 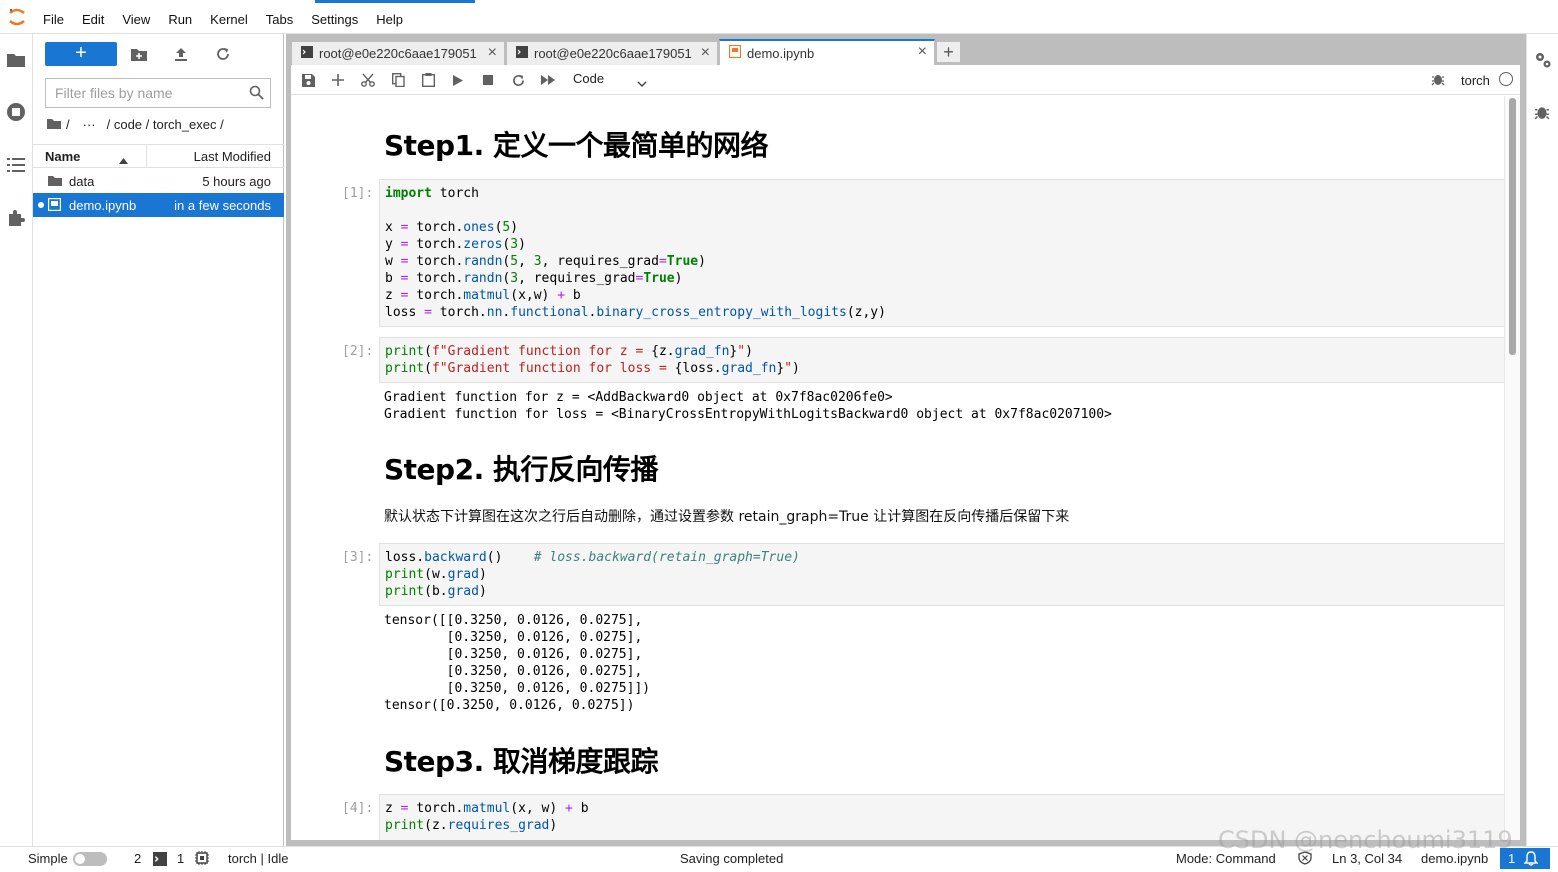 What do you see at coordinates (256, 95) in the screenshot?
I see `search-icon` at bounding box center [256, 95].